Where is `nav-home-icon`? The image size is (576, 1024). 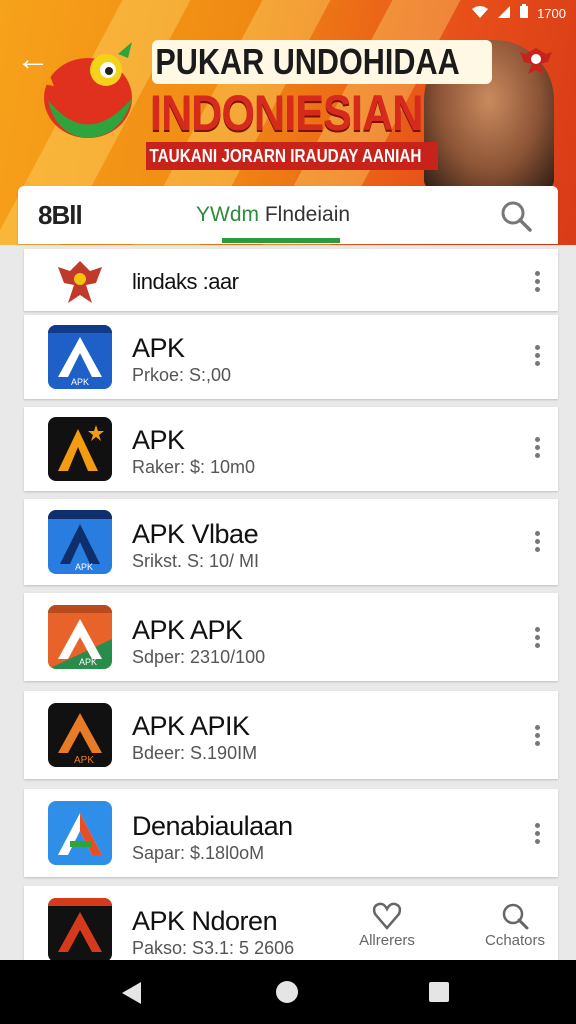
nav-home-icon is located at coordinates (287, 992).